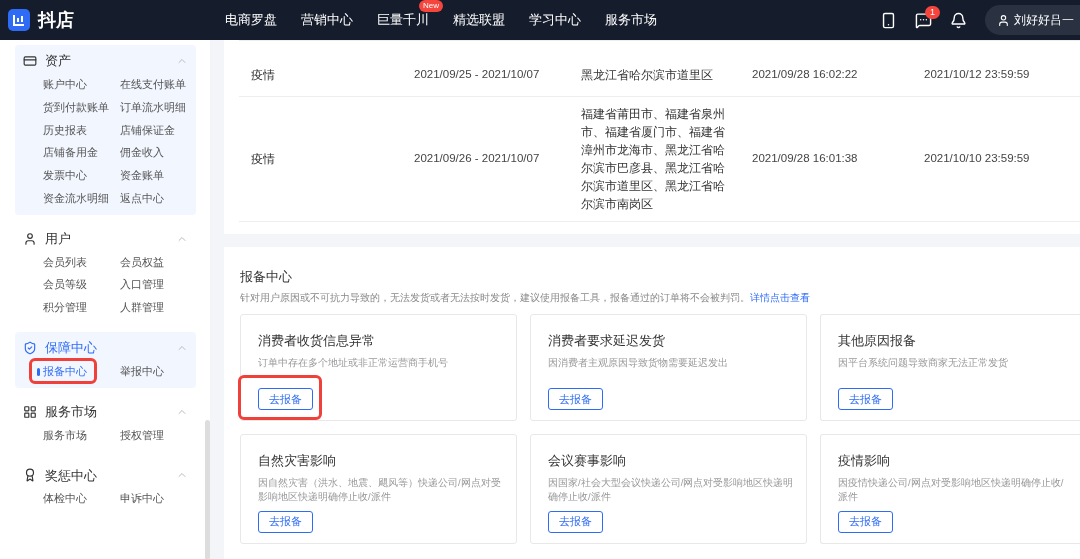 The height and width of the screenshot is (559, 1080). What do you see at coordinates (327, 20) in the screenshot?
I see `nav-link: 营销中心` at bounding box center [327, 20].